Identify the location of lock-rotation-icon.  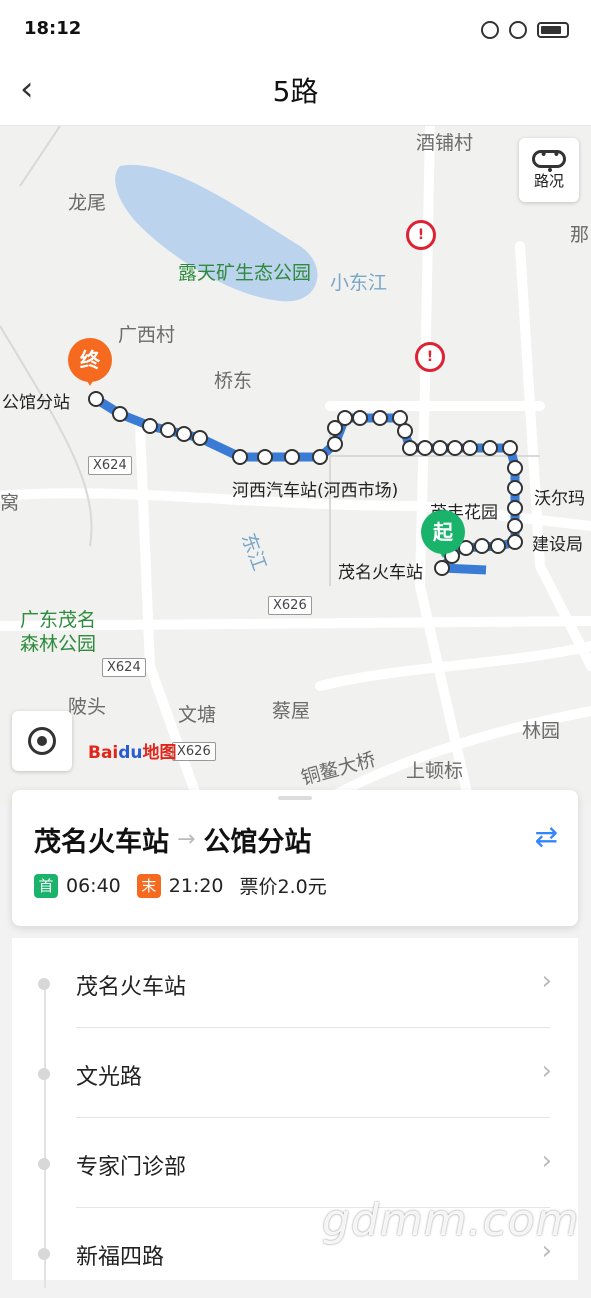
(490, 30).